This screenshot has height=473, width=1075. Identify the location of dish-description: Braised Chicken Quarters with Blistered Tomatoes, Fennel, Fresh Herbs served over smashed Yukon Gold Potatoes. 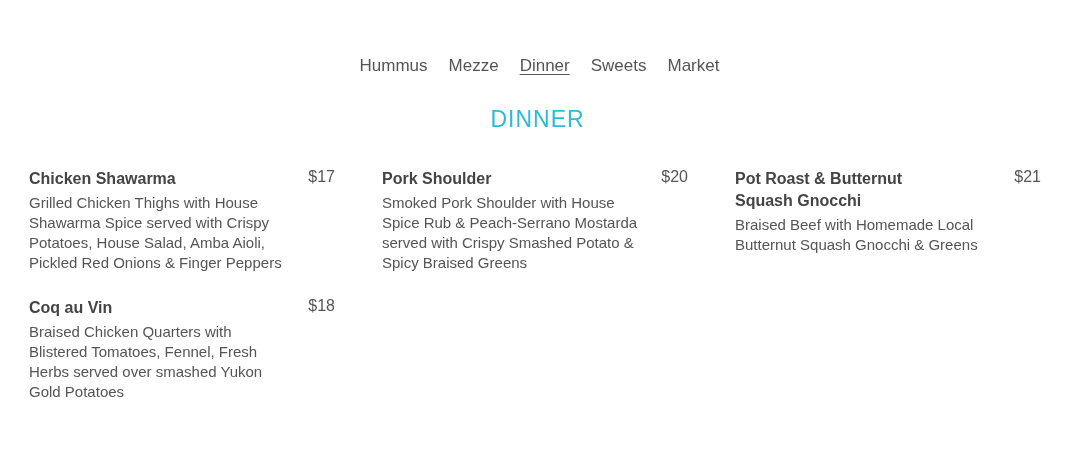
(146, 362).